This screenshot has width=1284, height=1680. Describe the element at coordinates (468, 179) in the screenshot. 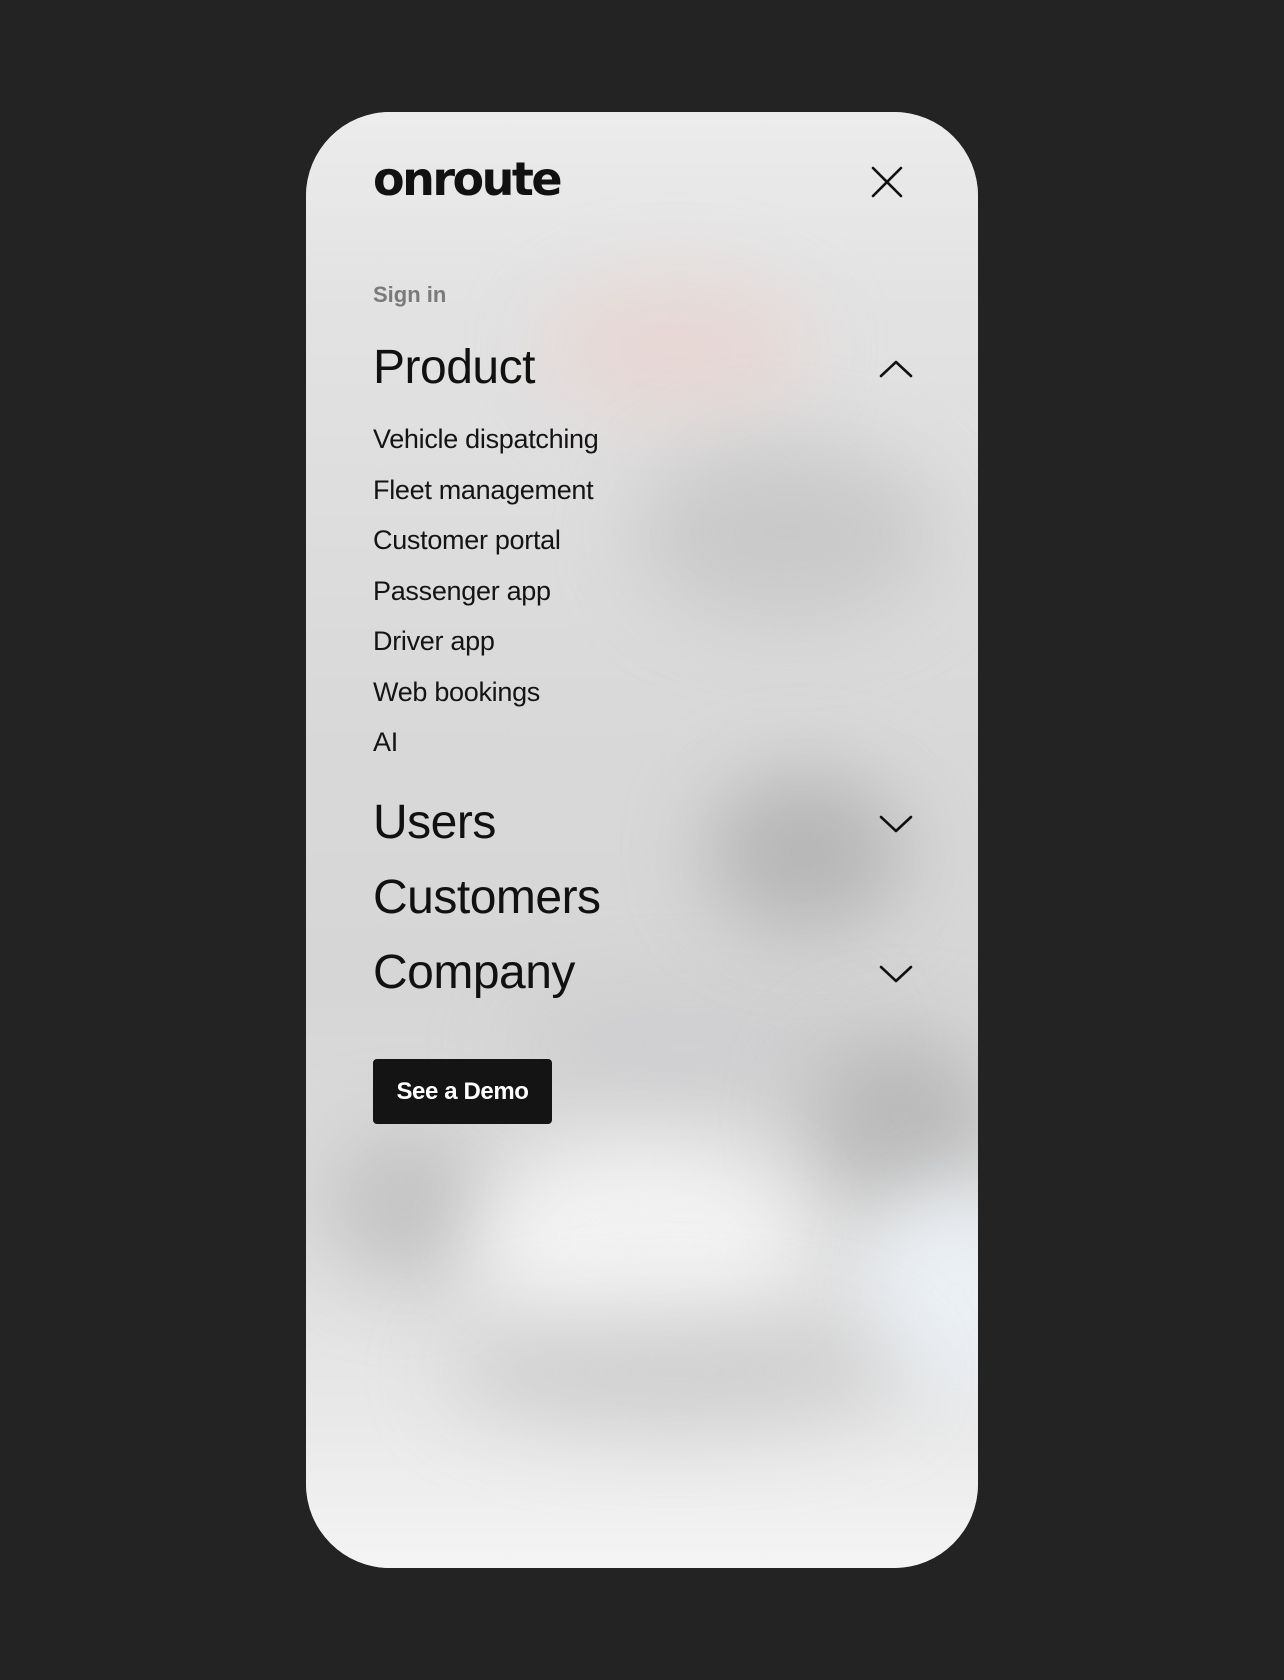

I see `brand-logo: onroute` at that location.